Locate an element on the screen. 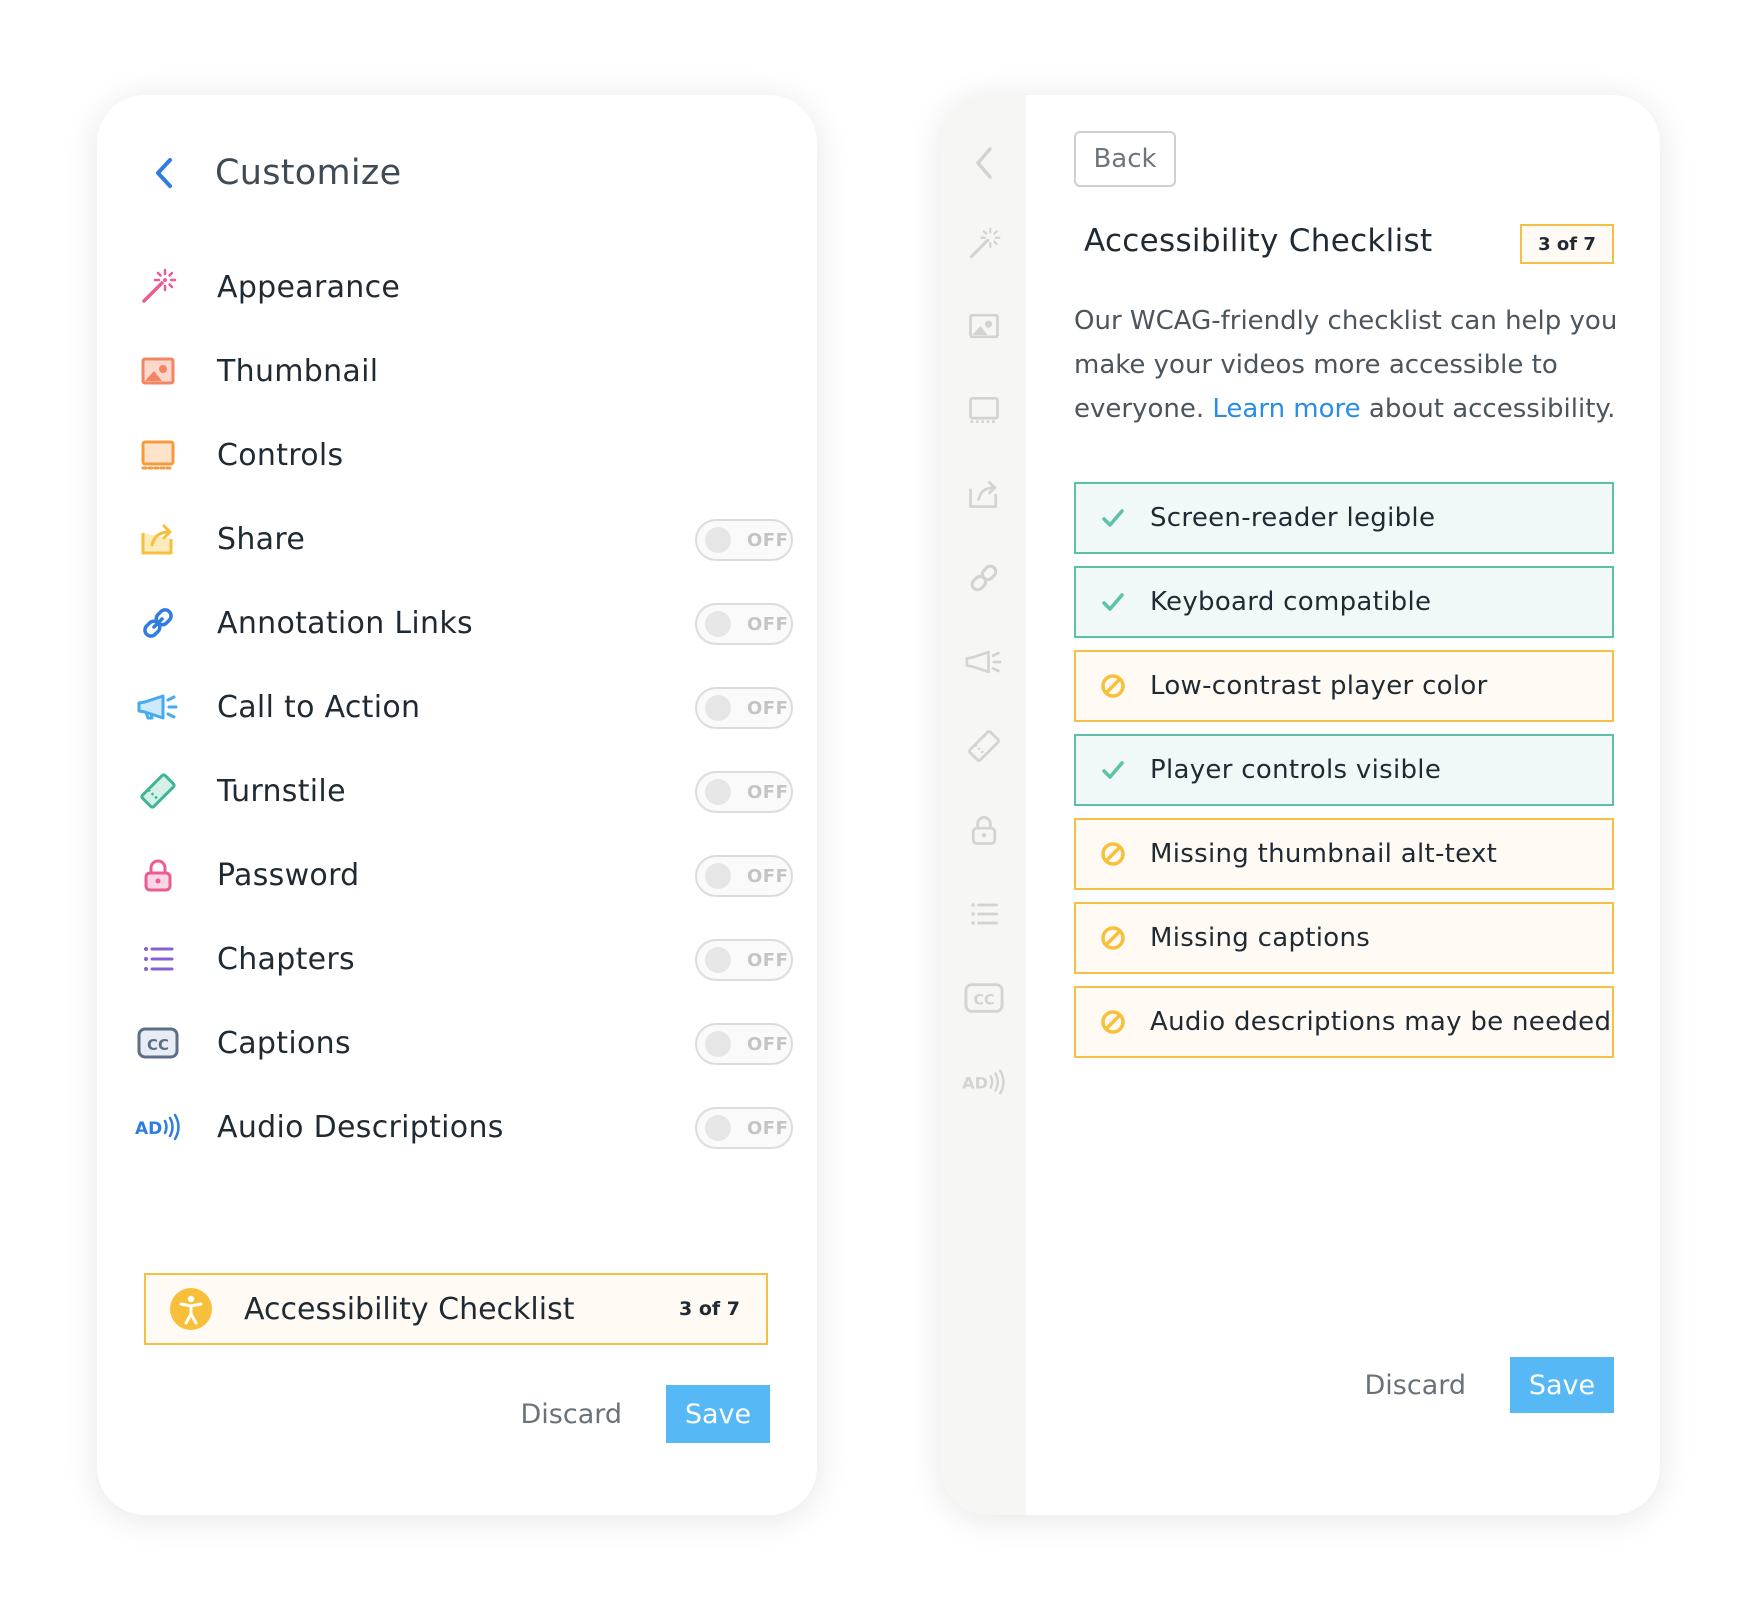 The width and height of the screenshot is (1752, 1604). menu-item-share: Share OFF is located at coordinates (463, 539).